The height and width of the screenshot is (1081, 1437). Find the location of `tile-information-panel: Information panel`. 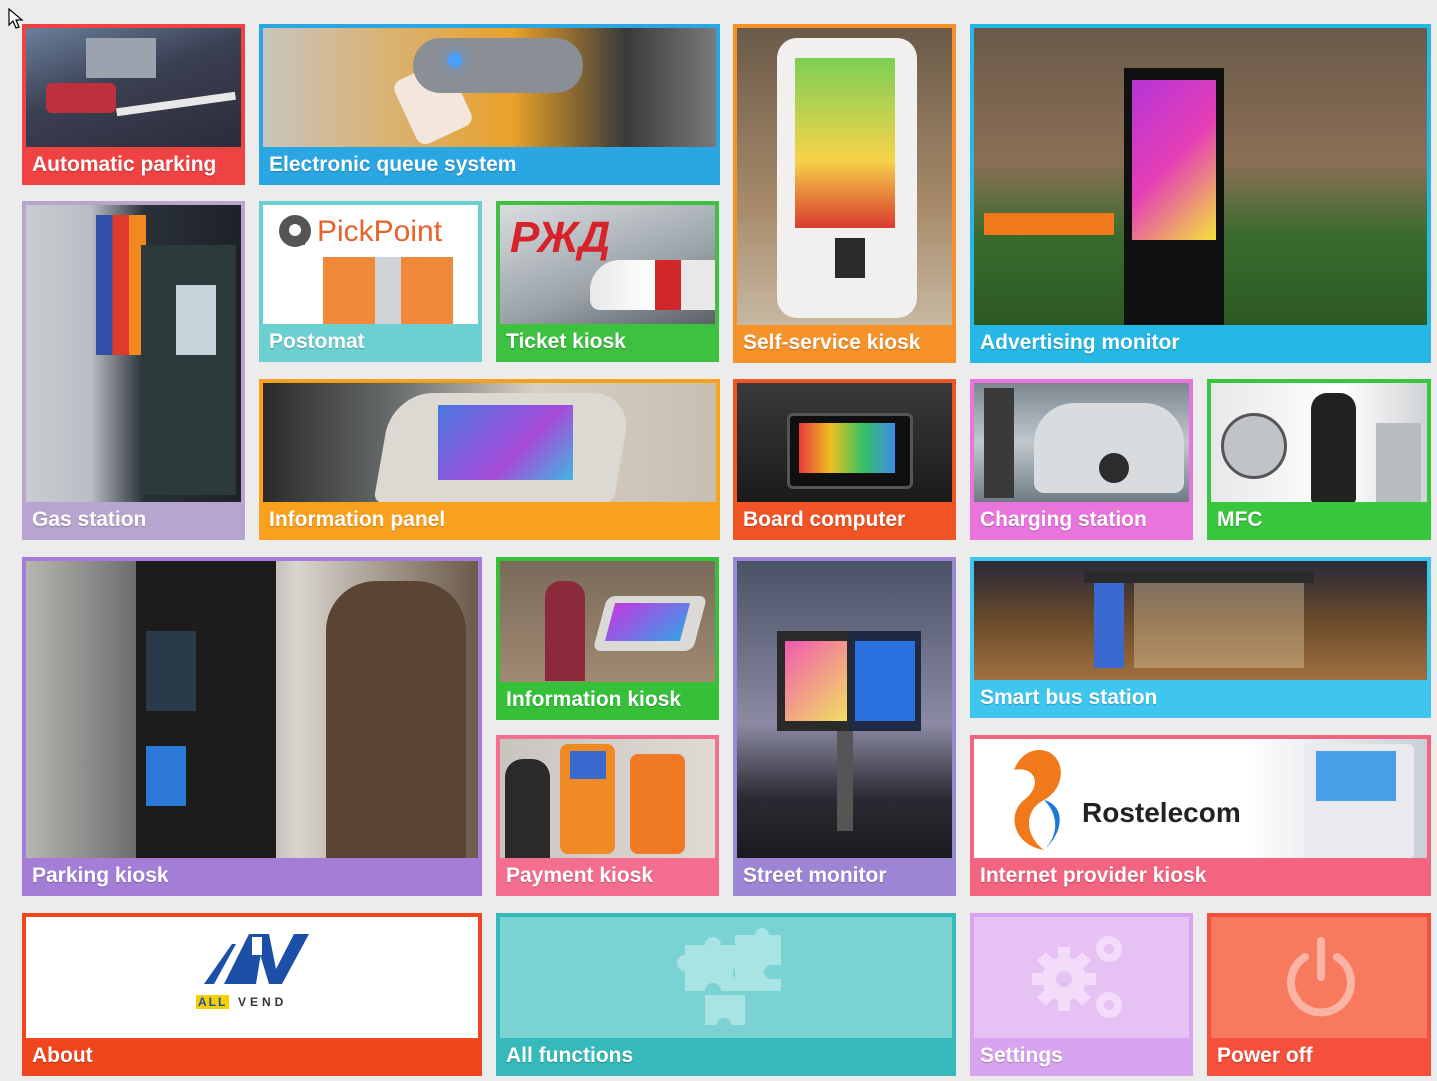

tile-information-panel: Information panel is located at coordinates (489, 459).